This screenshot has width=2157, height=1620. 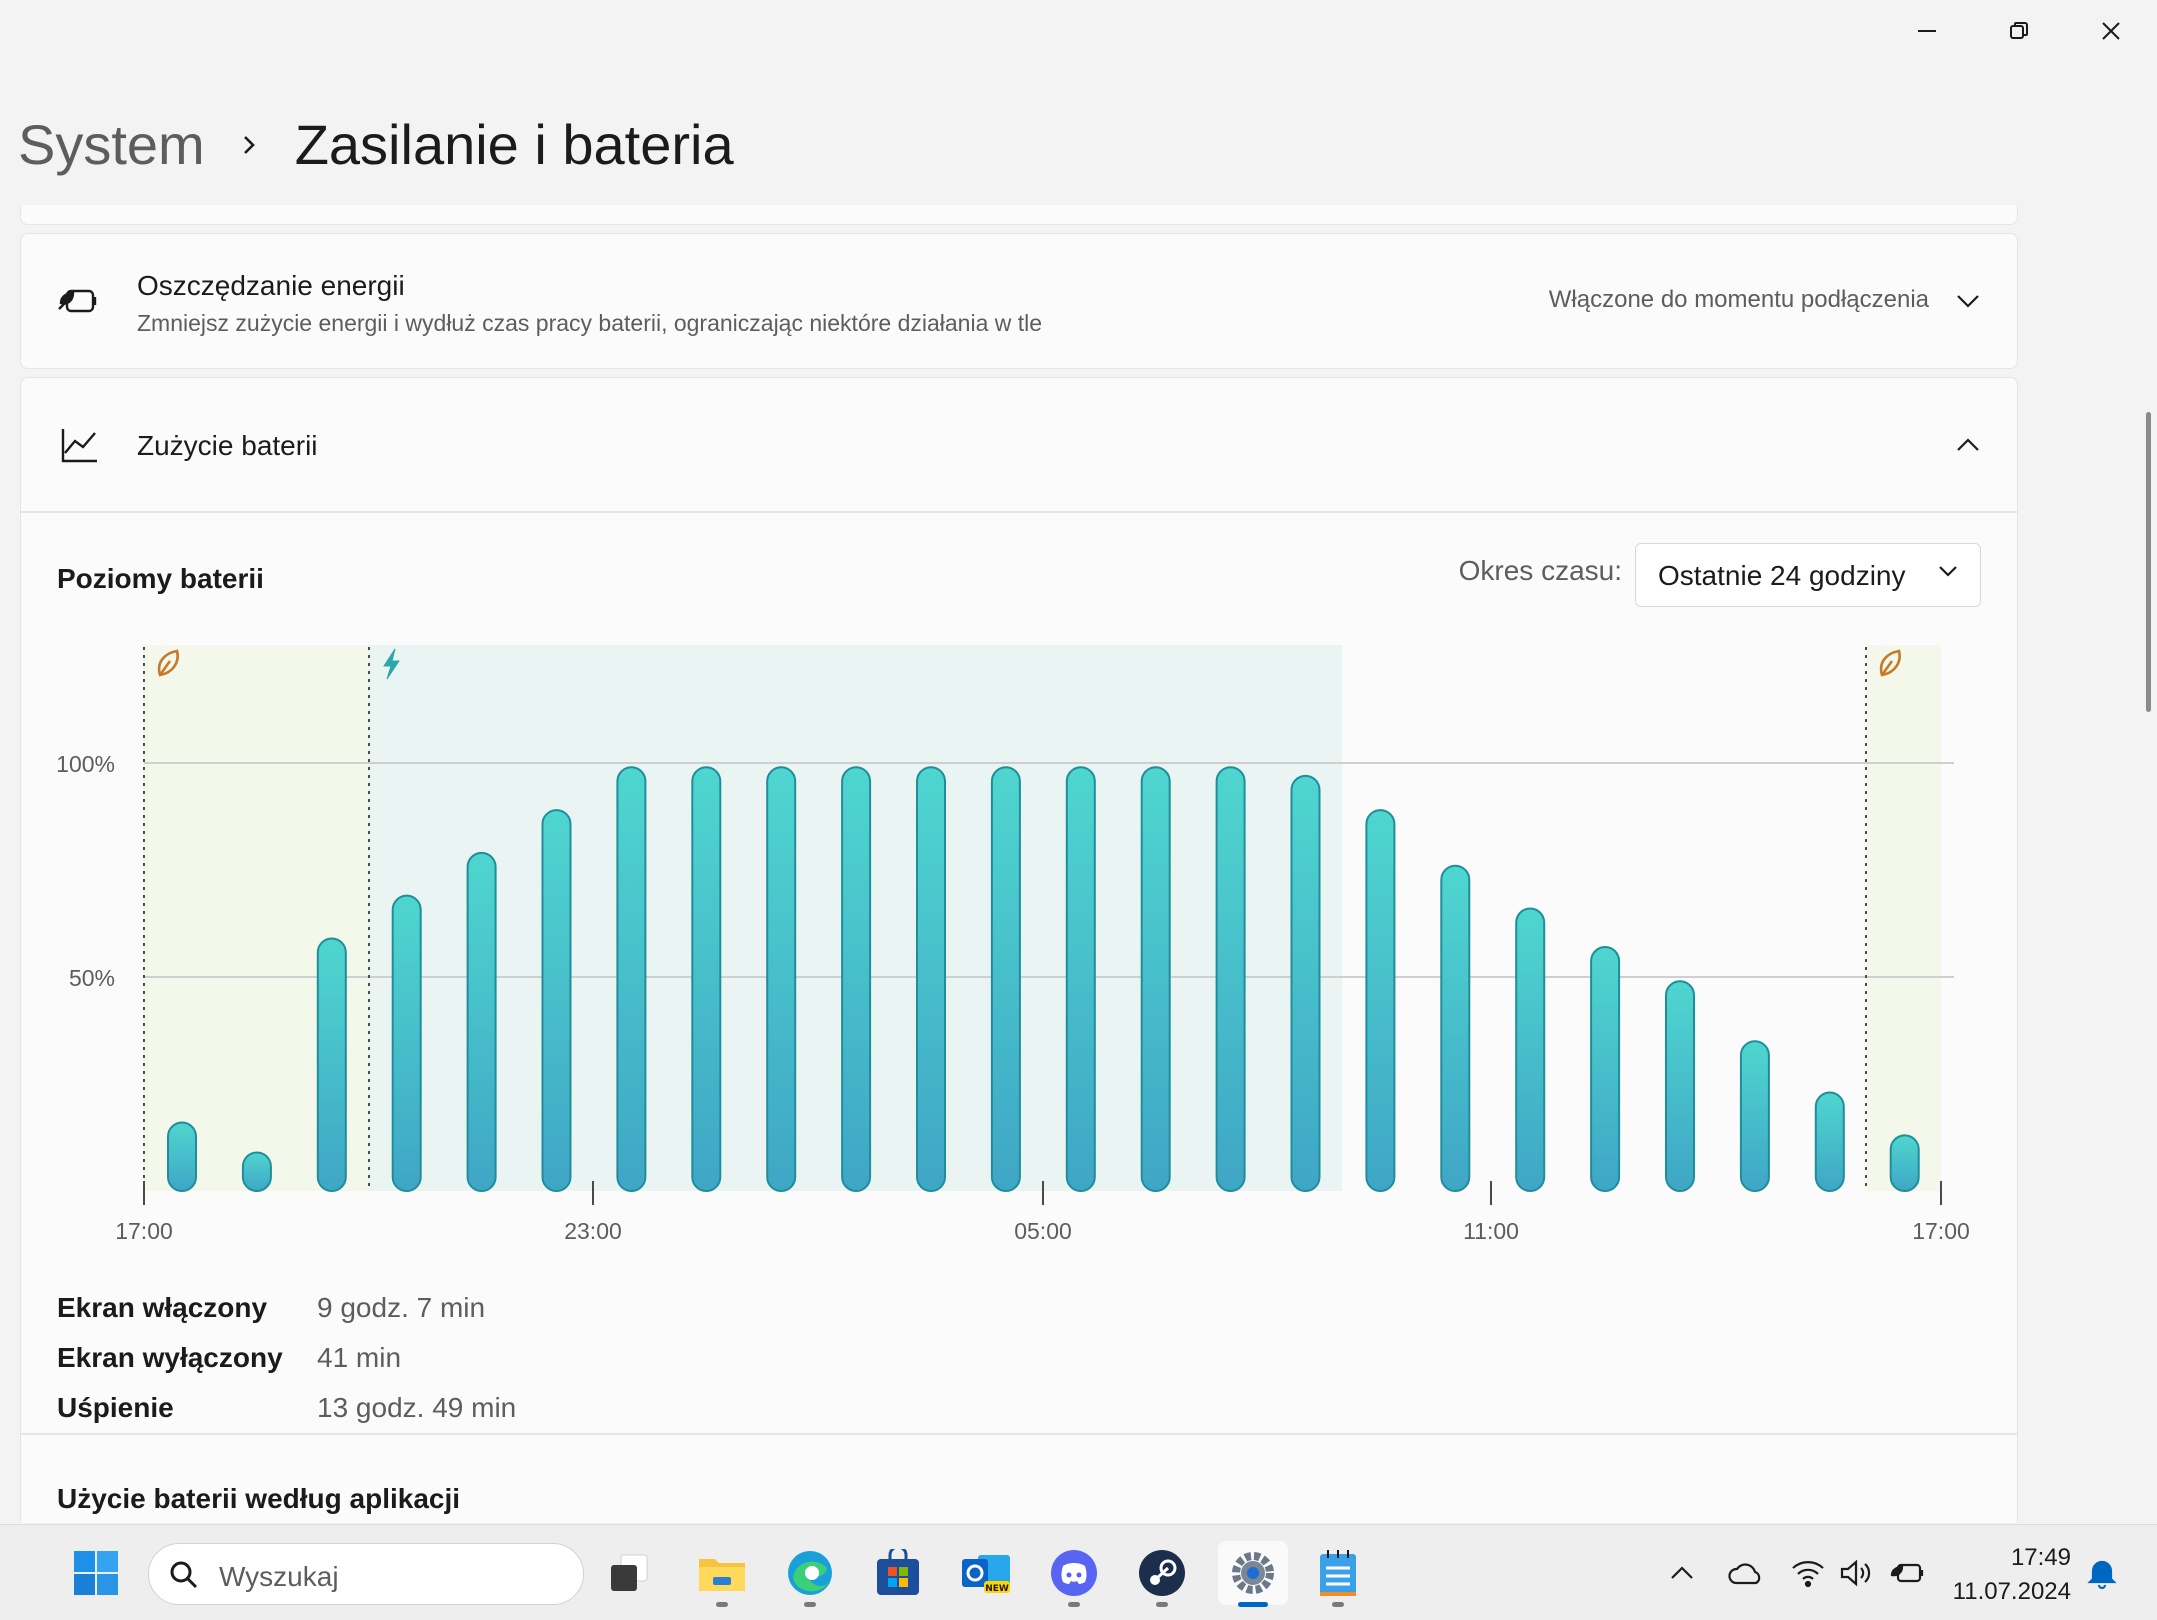 I want to click on battery-usage-header: Zużycie baterii, so click(x=1019, y=445).